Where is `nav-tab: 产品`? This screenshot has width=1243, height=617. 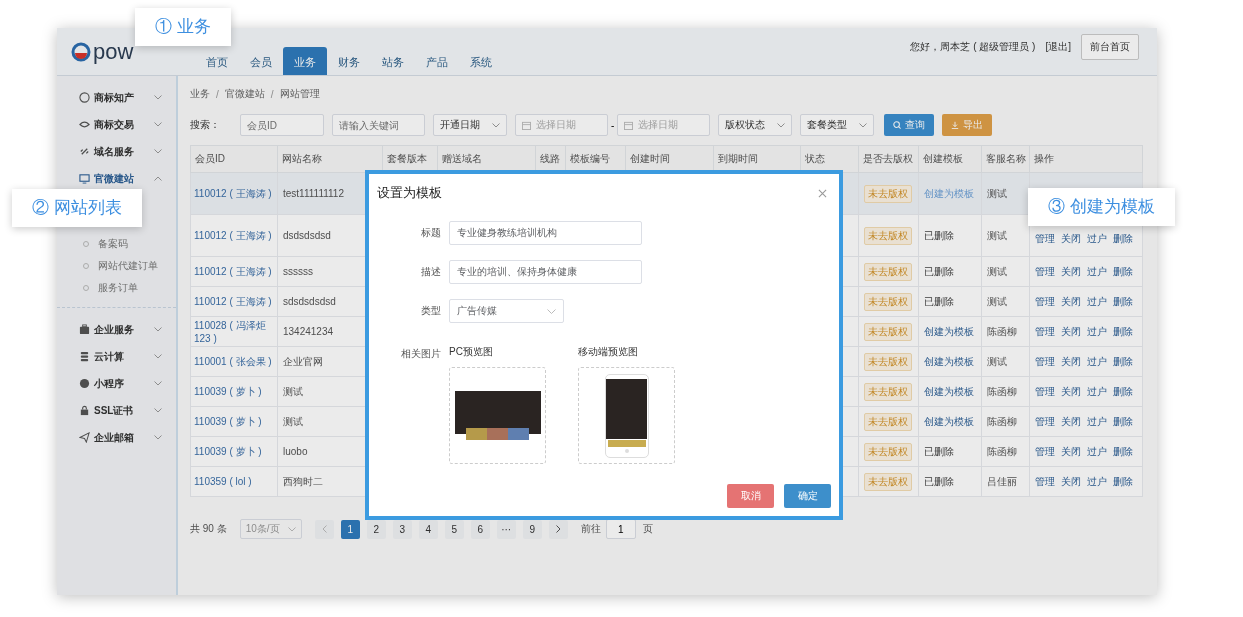 nav-tab: 产品 is located at coordinates (437, 61).